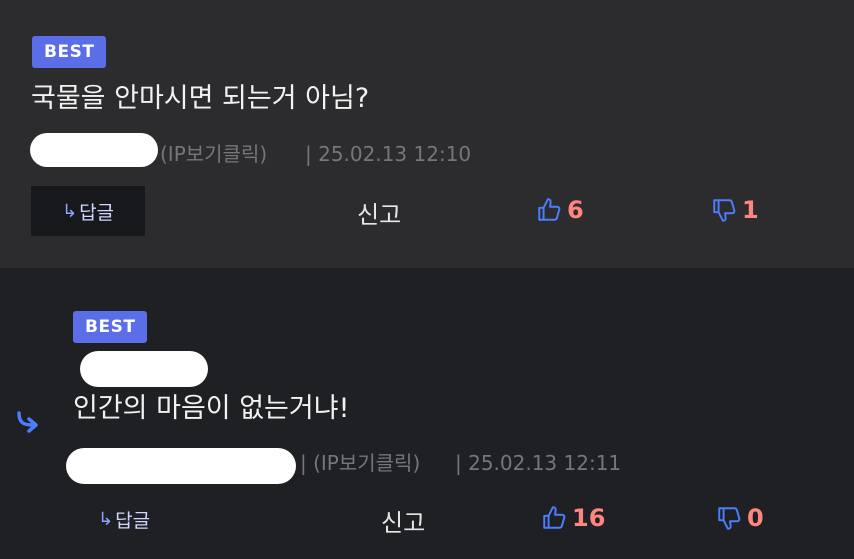 This screenshot has height=559, width=854. I want to click on dislike-count: 1, so click(750, 210).